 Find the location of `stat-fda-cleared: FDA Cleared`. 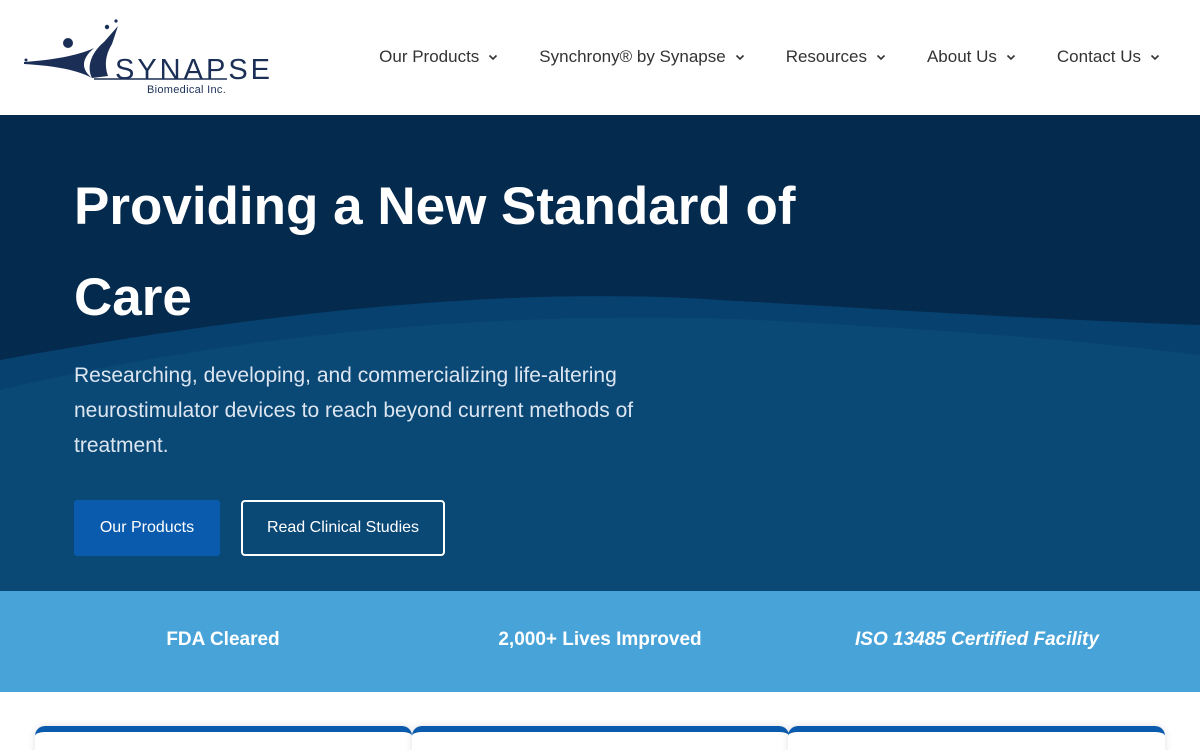

stat-fda-cleared: FDA Cleared is located at coordinates (223, 639).